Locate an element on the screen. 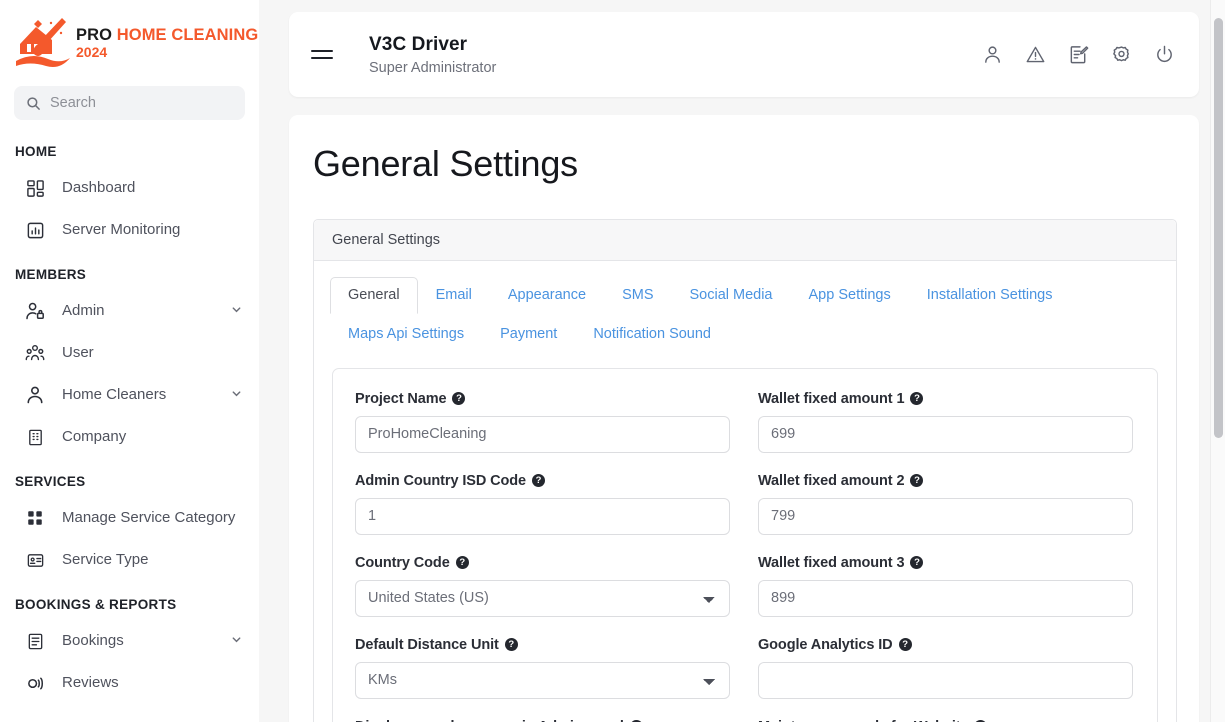 This screenshot has height=722, width=1225. sidebar-item-label: Server Monitoring is located at coordinates (121, 229).